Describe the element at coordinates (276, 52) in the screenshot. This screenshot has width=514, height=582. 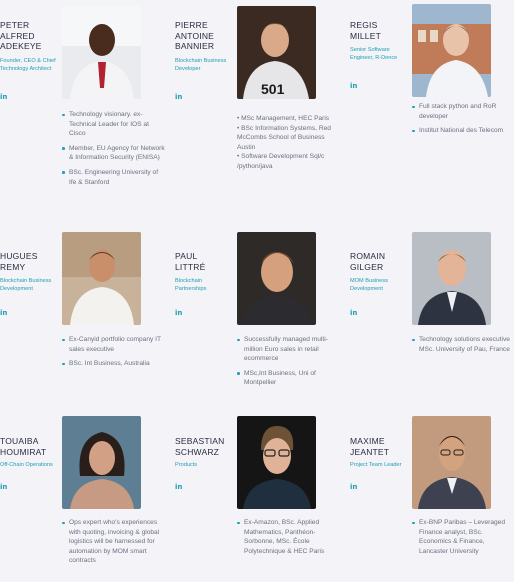
I see `member-photo: 501` at that location.